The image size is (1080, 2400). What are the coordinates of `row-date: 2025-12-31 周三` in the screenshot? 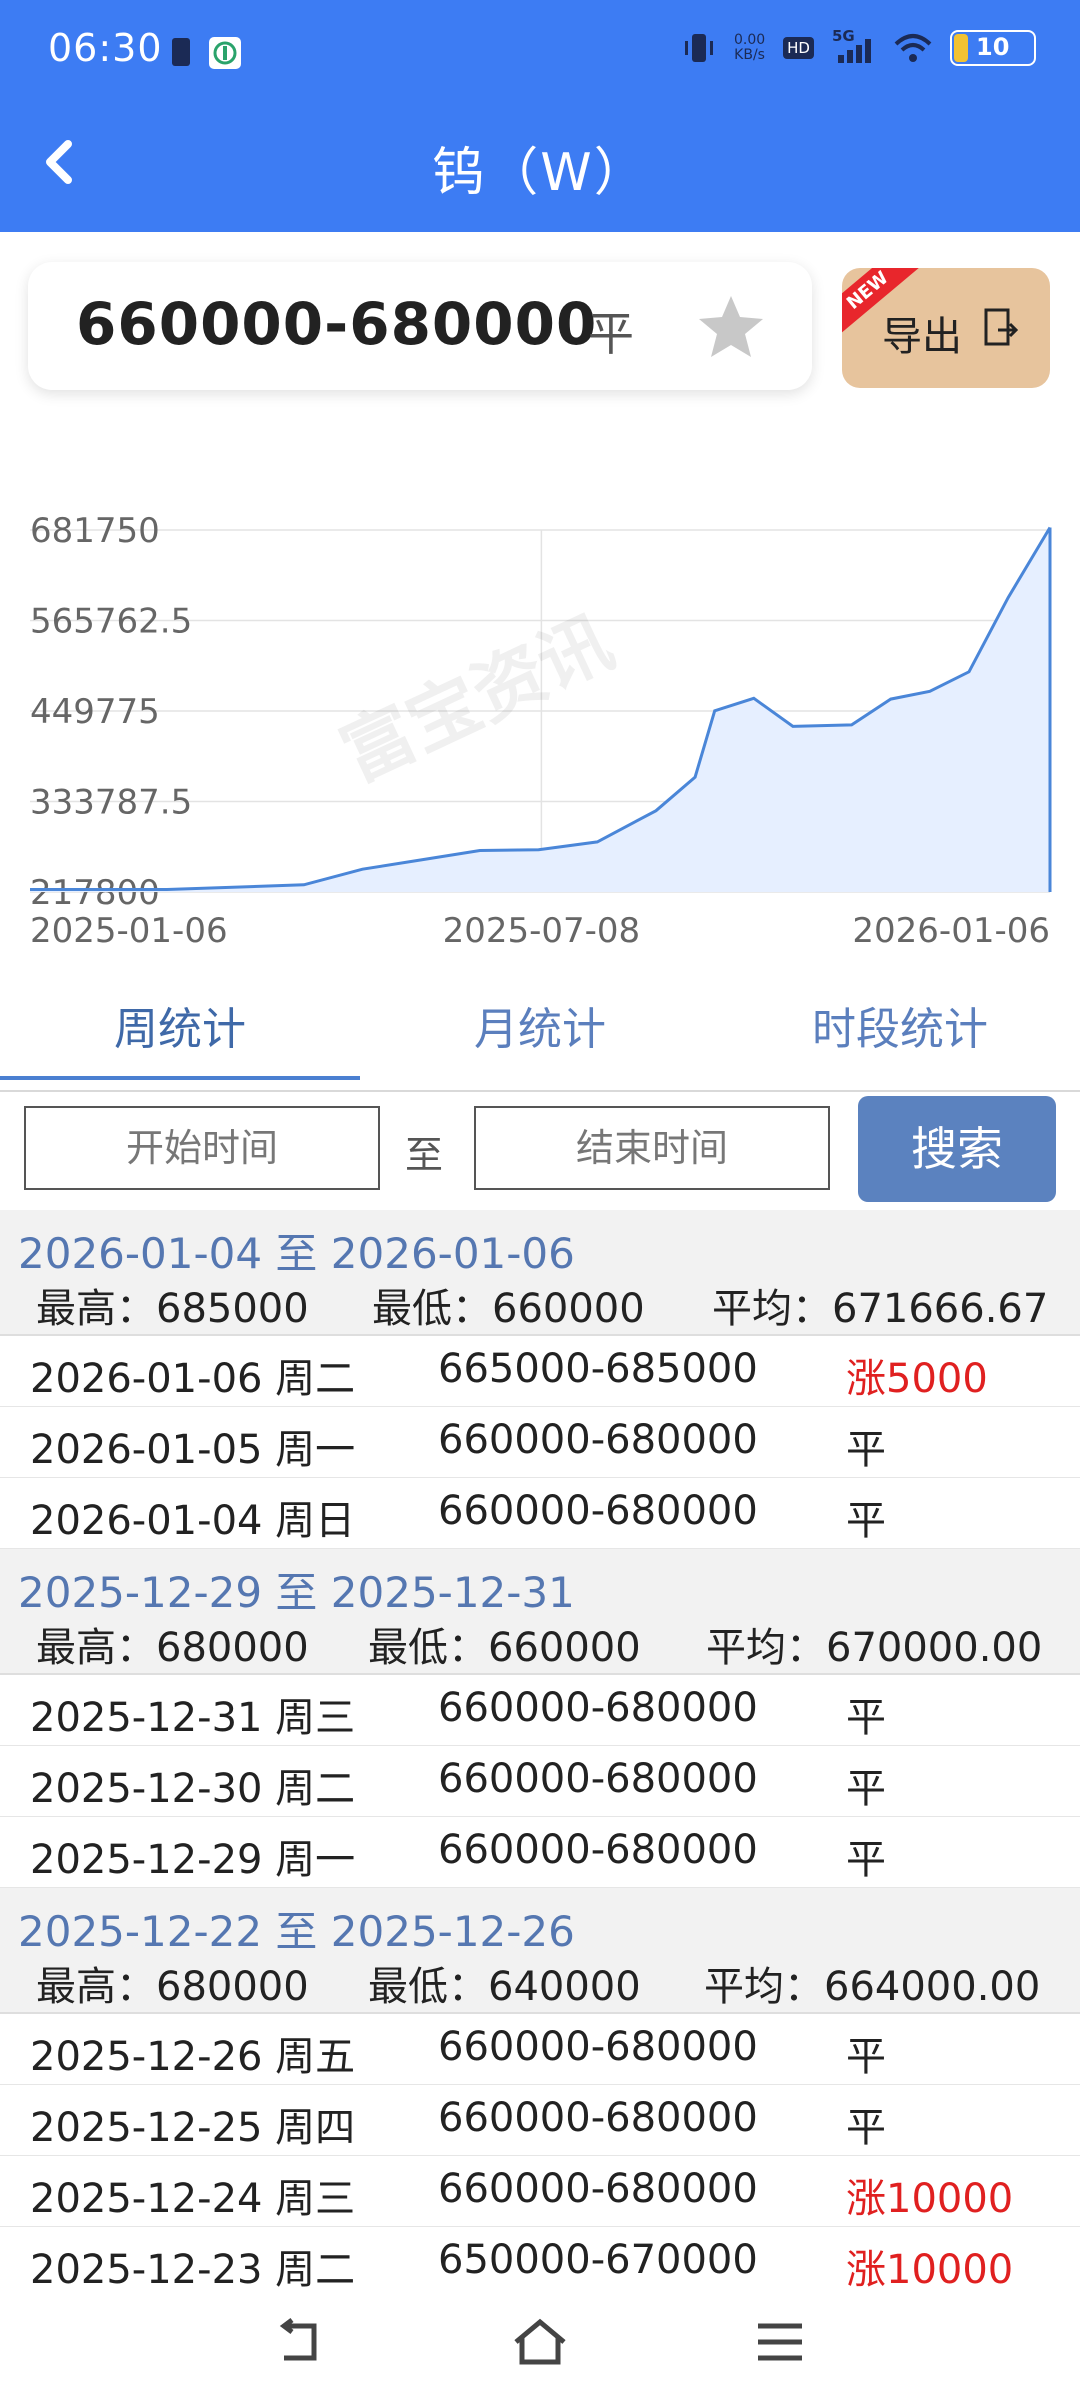 It's located at (193, 1718).